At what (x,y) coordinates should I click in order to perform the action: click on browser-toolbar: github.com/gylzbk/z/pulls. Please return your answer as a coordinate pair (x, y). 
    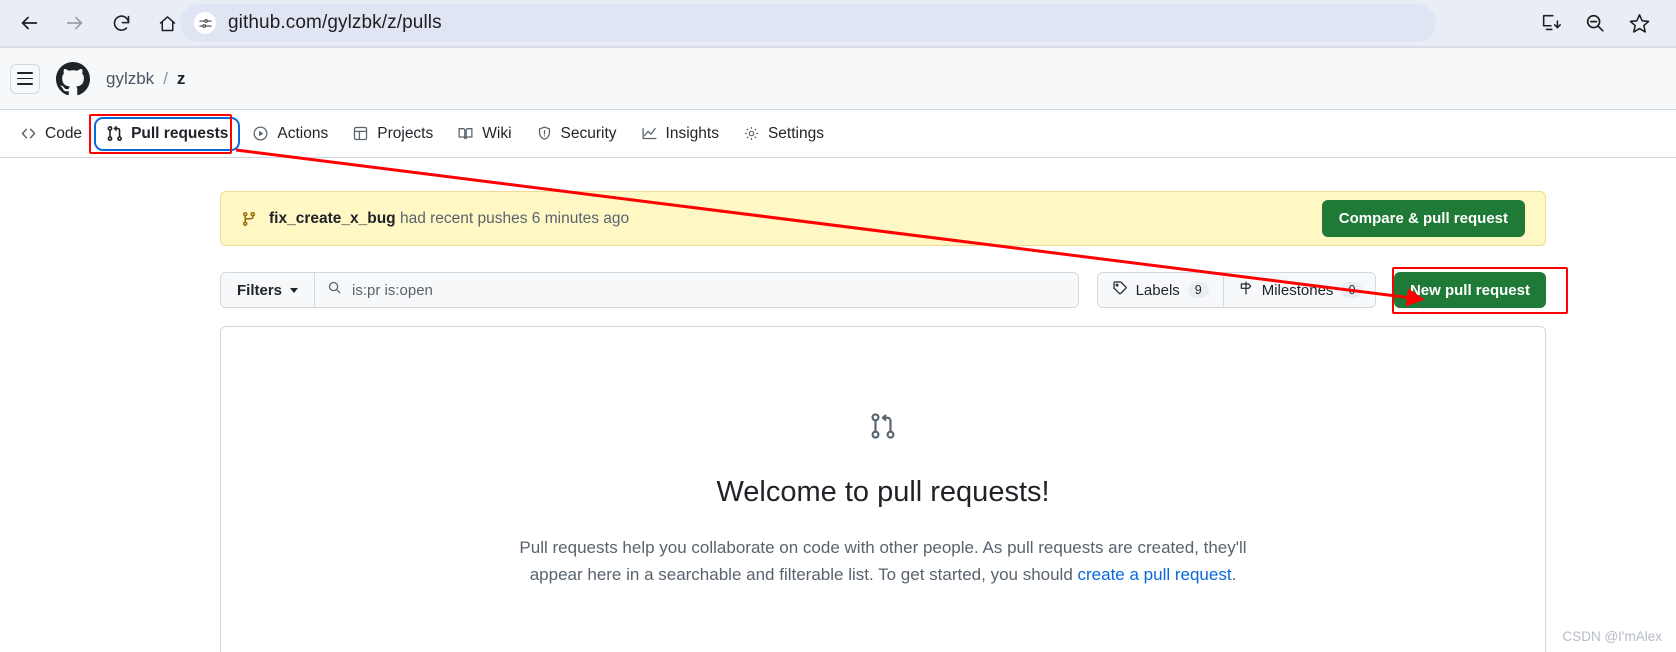
    Looking at the image, I should click on (838, 23).